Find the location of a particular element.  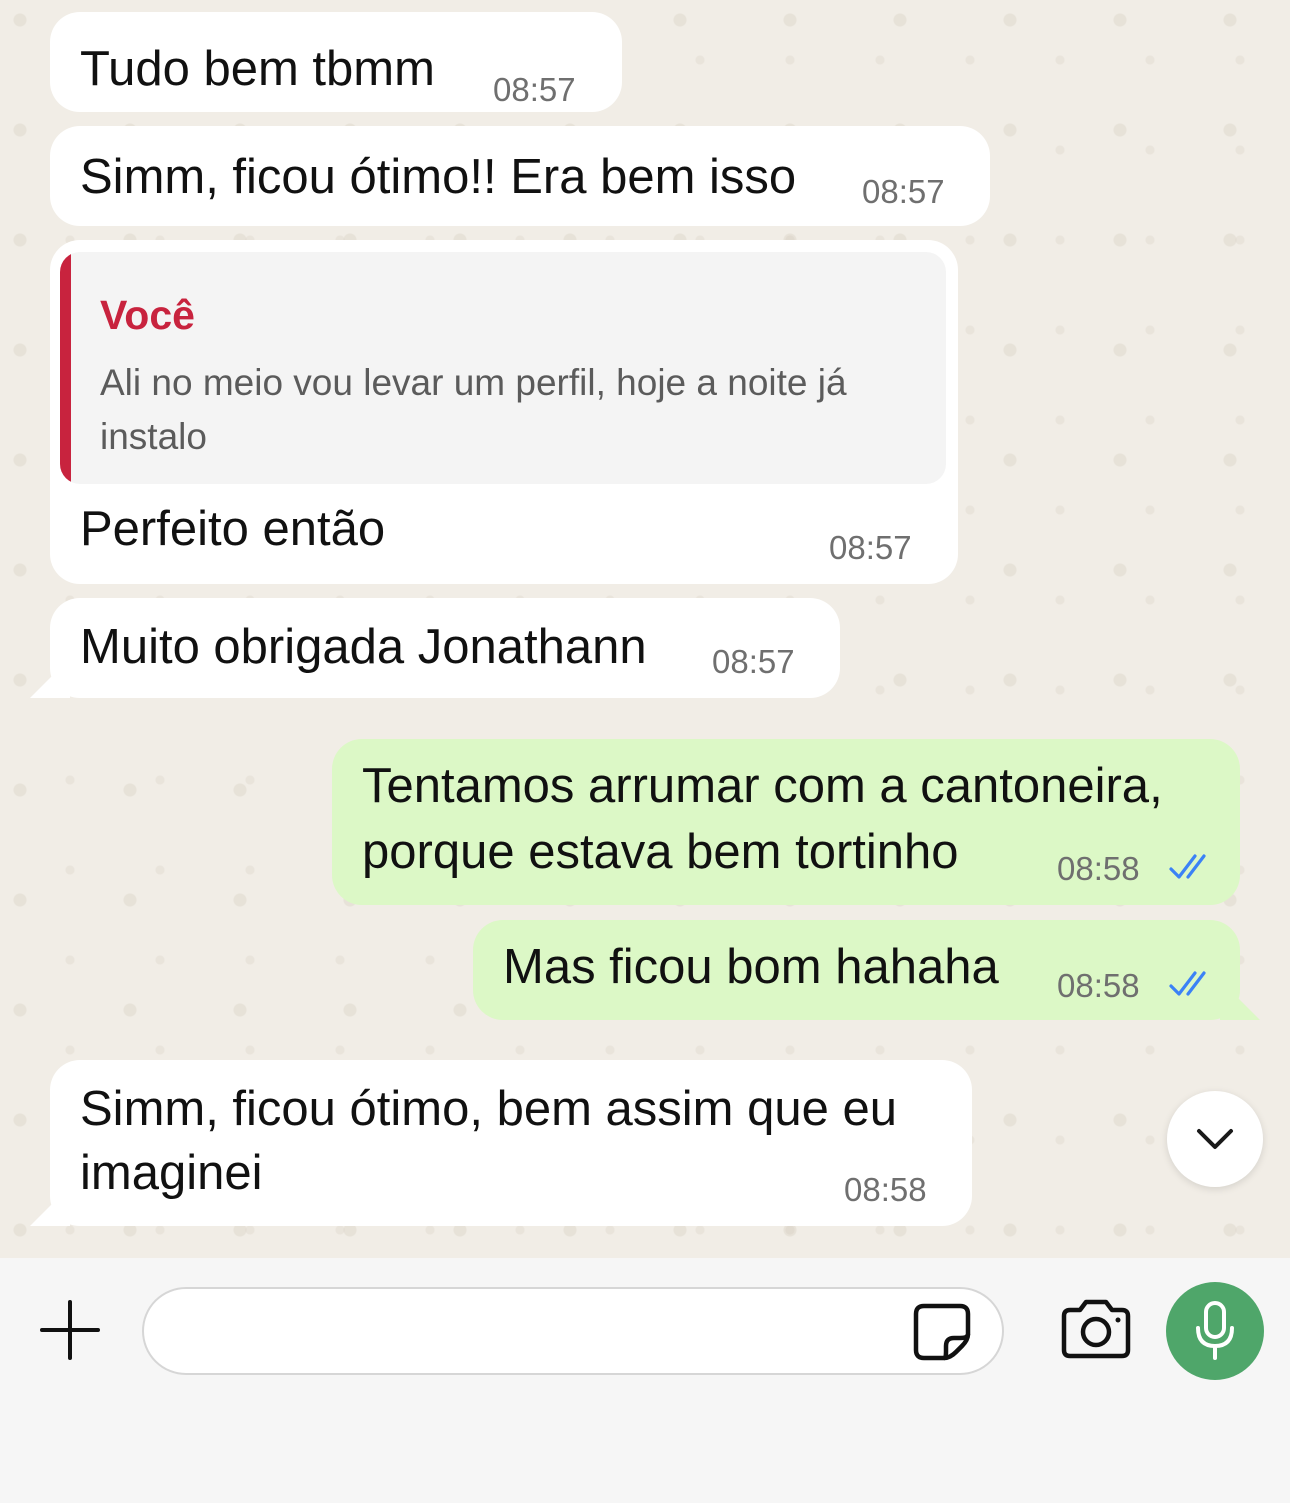

message-text-line: Simm, ficou ótimo, bem assim que eu is located at coordinates (488, 1109).